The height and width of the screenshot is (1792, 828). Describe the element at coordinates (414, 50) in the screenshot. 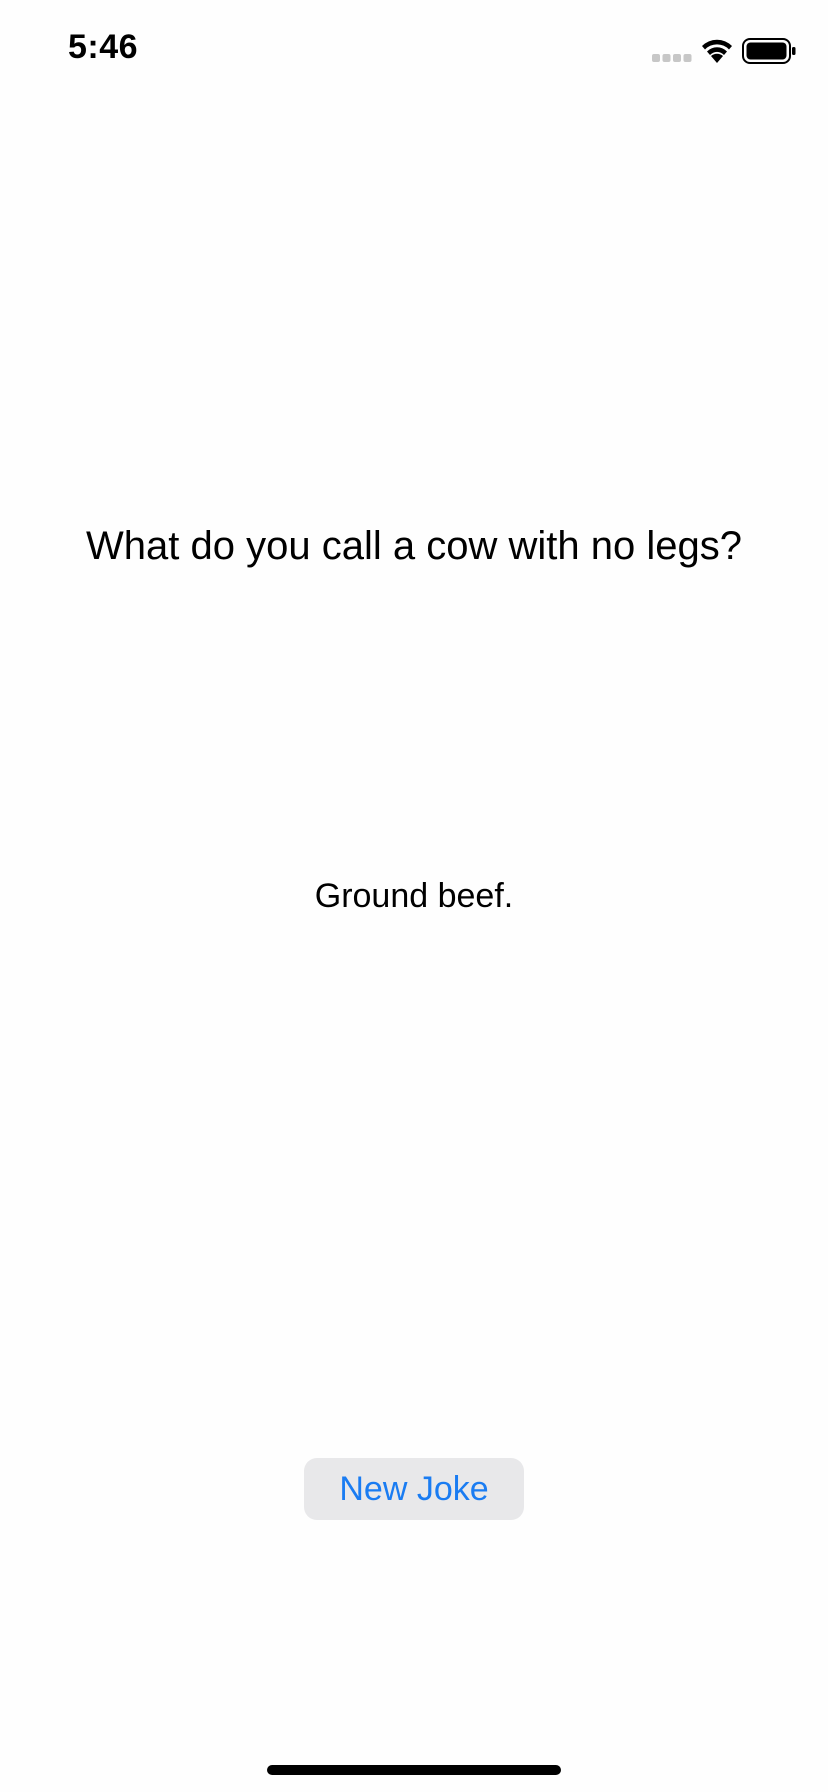

I see `status-bar: 5:46` at that location.